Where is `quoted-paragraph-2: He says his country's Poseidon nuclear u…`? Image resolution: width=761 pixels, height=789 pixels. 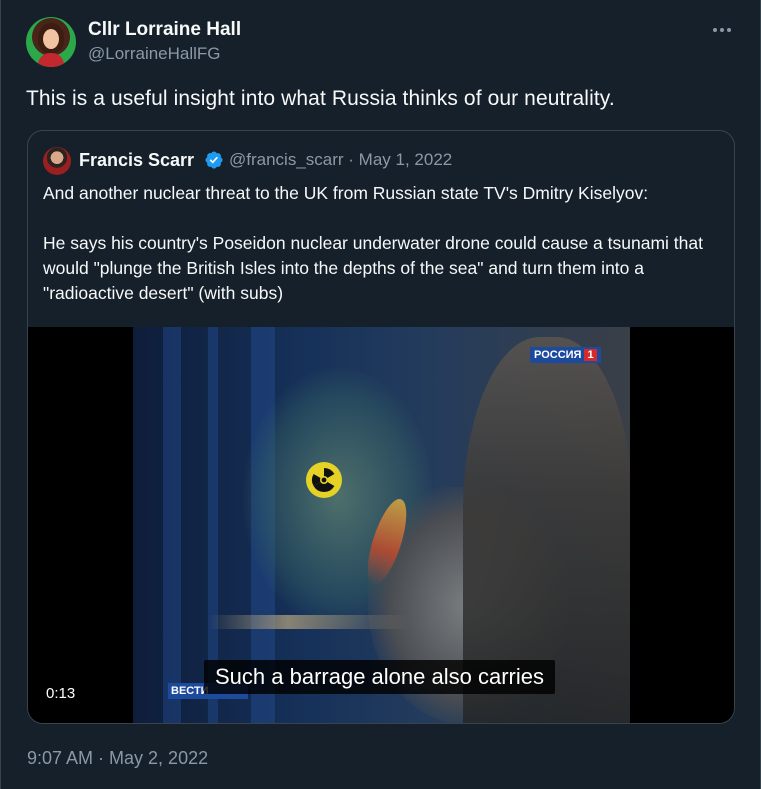 quoted-paragraph-2: He says his country's Poseidon nuclear u… is located at coordinates (373, 268).